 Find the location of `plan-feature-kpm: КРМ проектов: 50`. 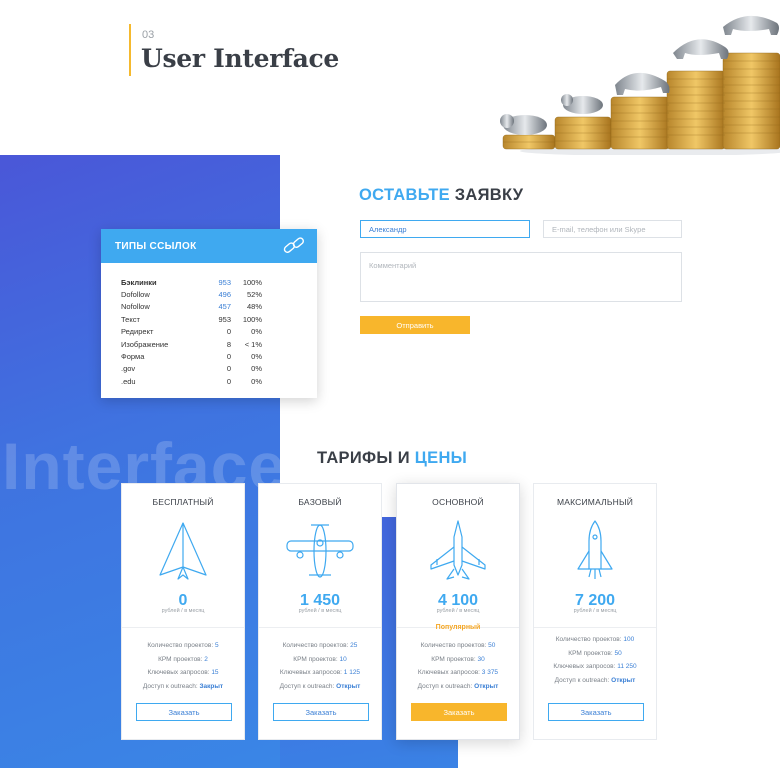

plan-feature-kpm: КРМ проектов: 50 is located at coordinates (595, 653).